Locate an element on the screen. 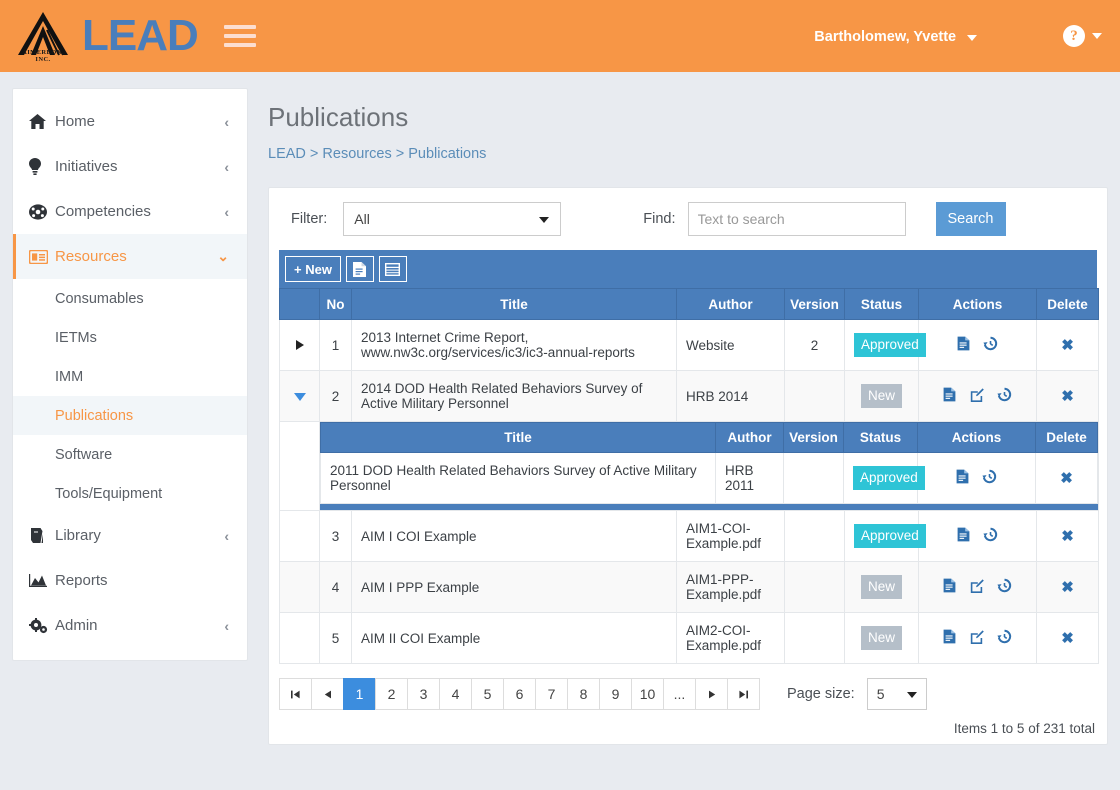  cell-author: AIM2-COI-Example.pdf is located at coordinates (730, 638).